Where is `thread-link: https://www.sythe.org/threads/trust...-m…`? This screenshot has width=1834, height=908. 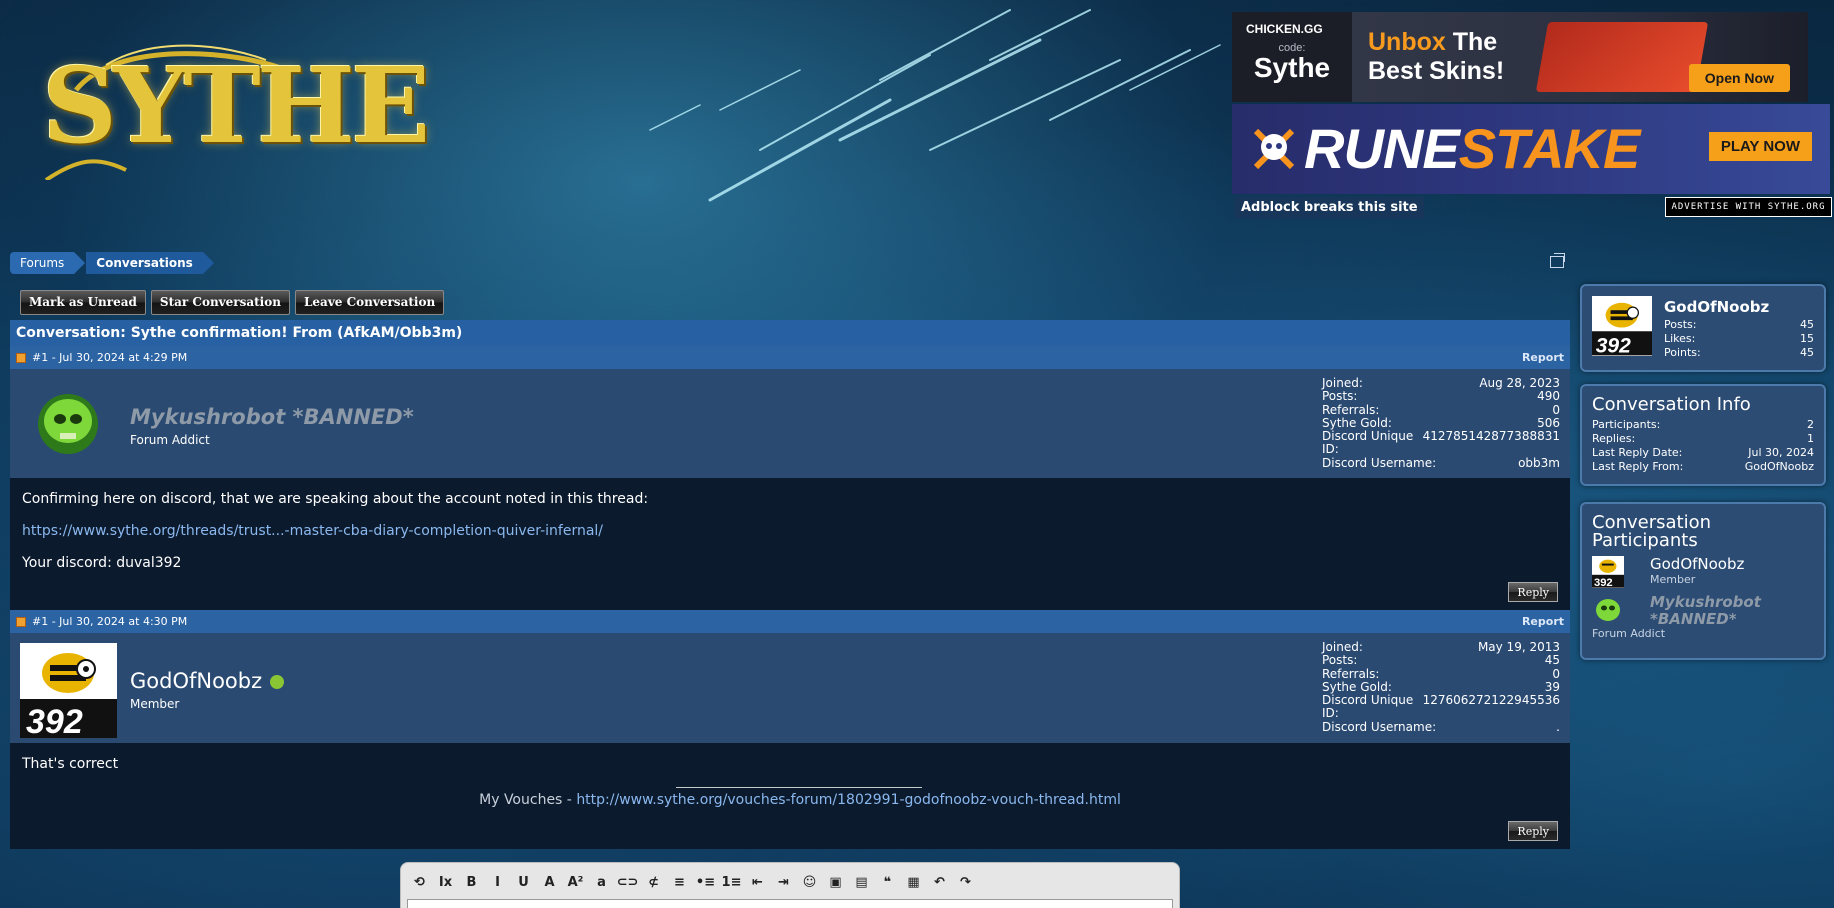
thread-link: https://www.sythe.org/threads/trust...-m… is located at coordinates (312, 531).